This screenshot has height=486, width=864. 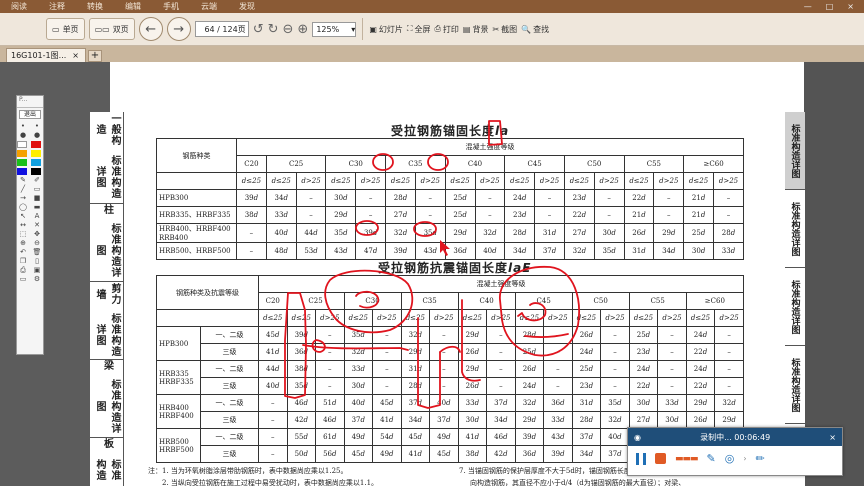 What do you see at coordinates (450, 386) in the screenshot?
I see `table-row: 三级 40d 35d –30d –28d –26d –24d –23d –22d –22d –` at bounding box center [450, 386].